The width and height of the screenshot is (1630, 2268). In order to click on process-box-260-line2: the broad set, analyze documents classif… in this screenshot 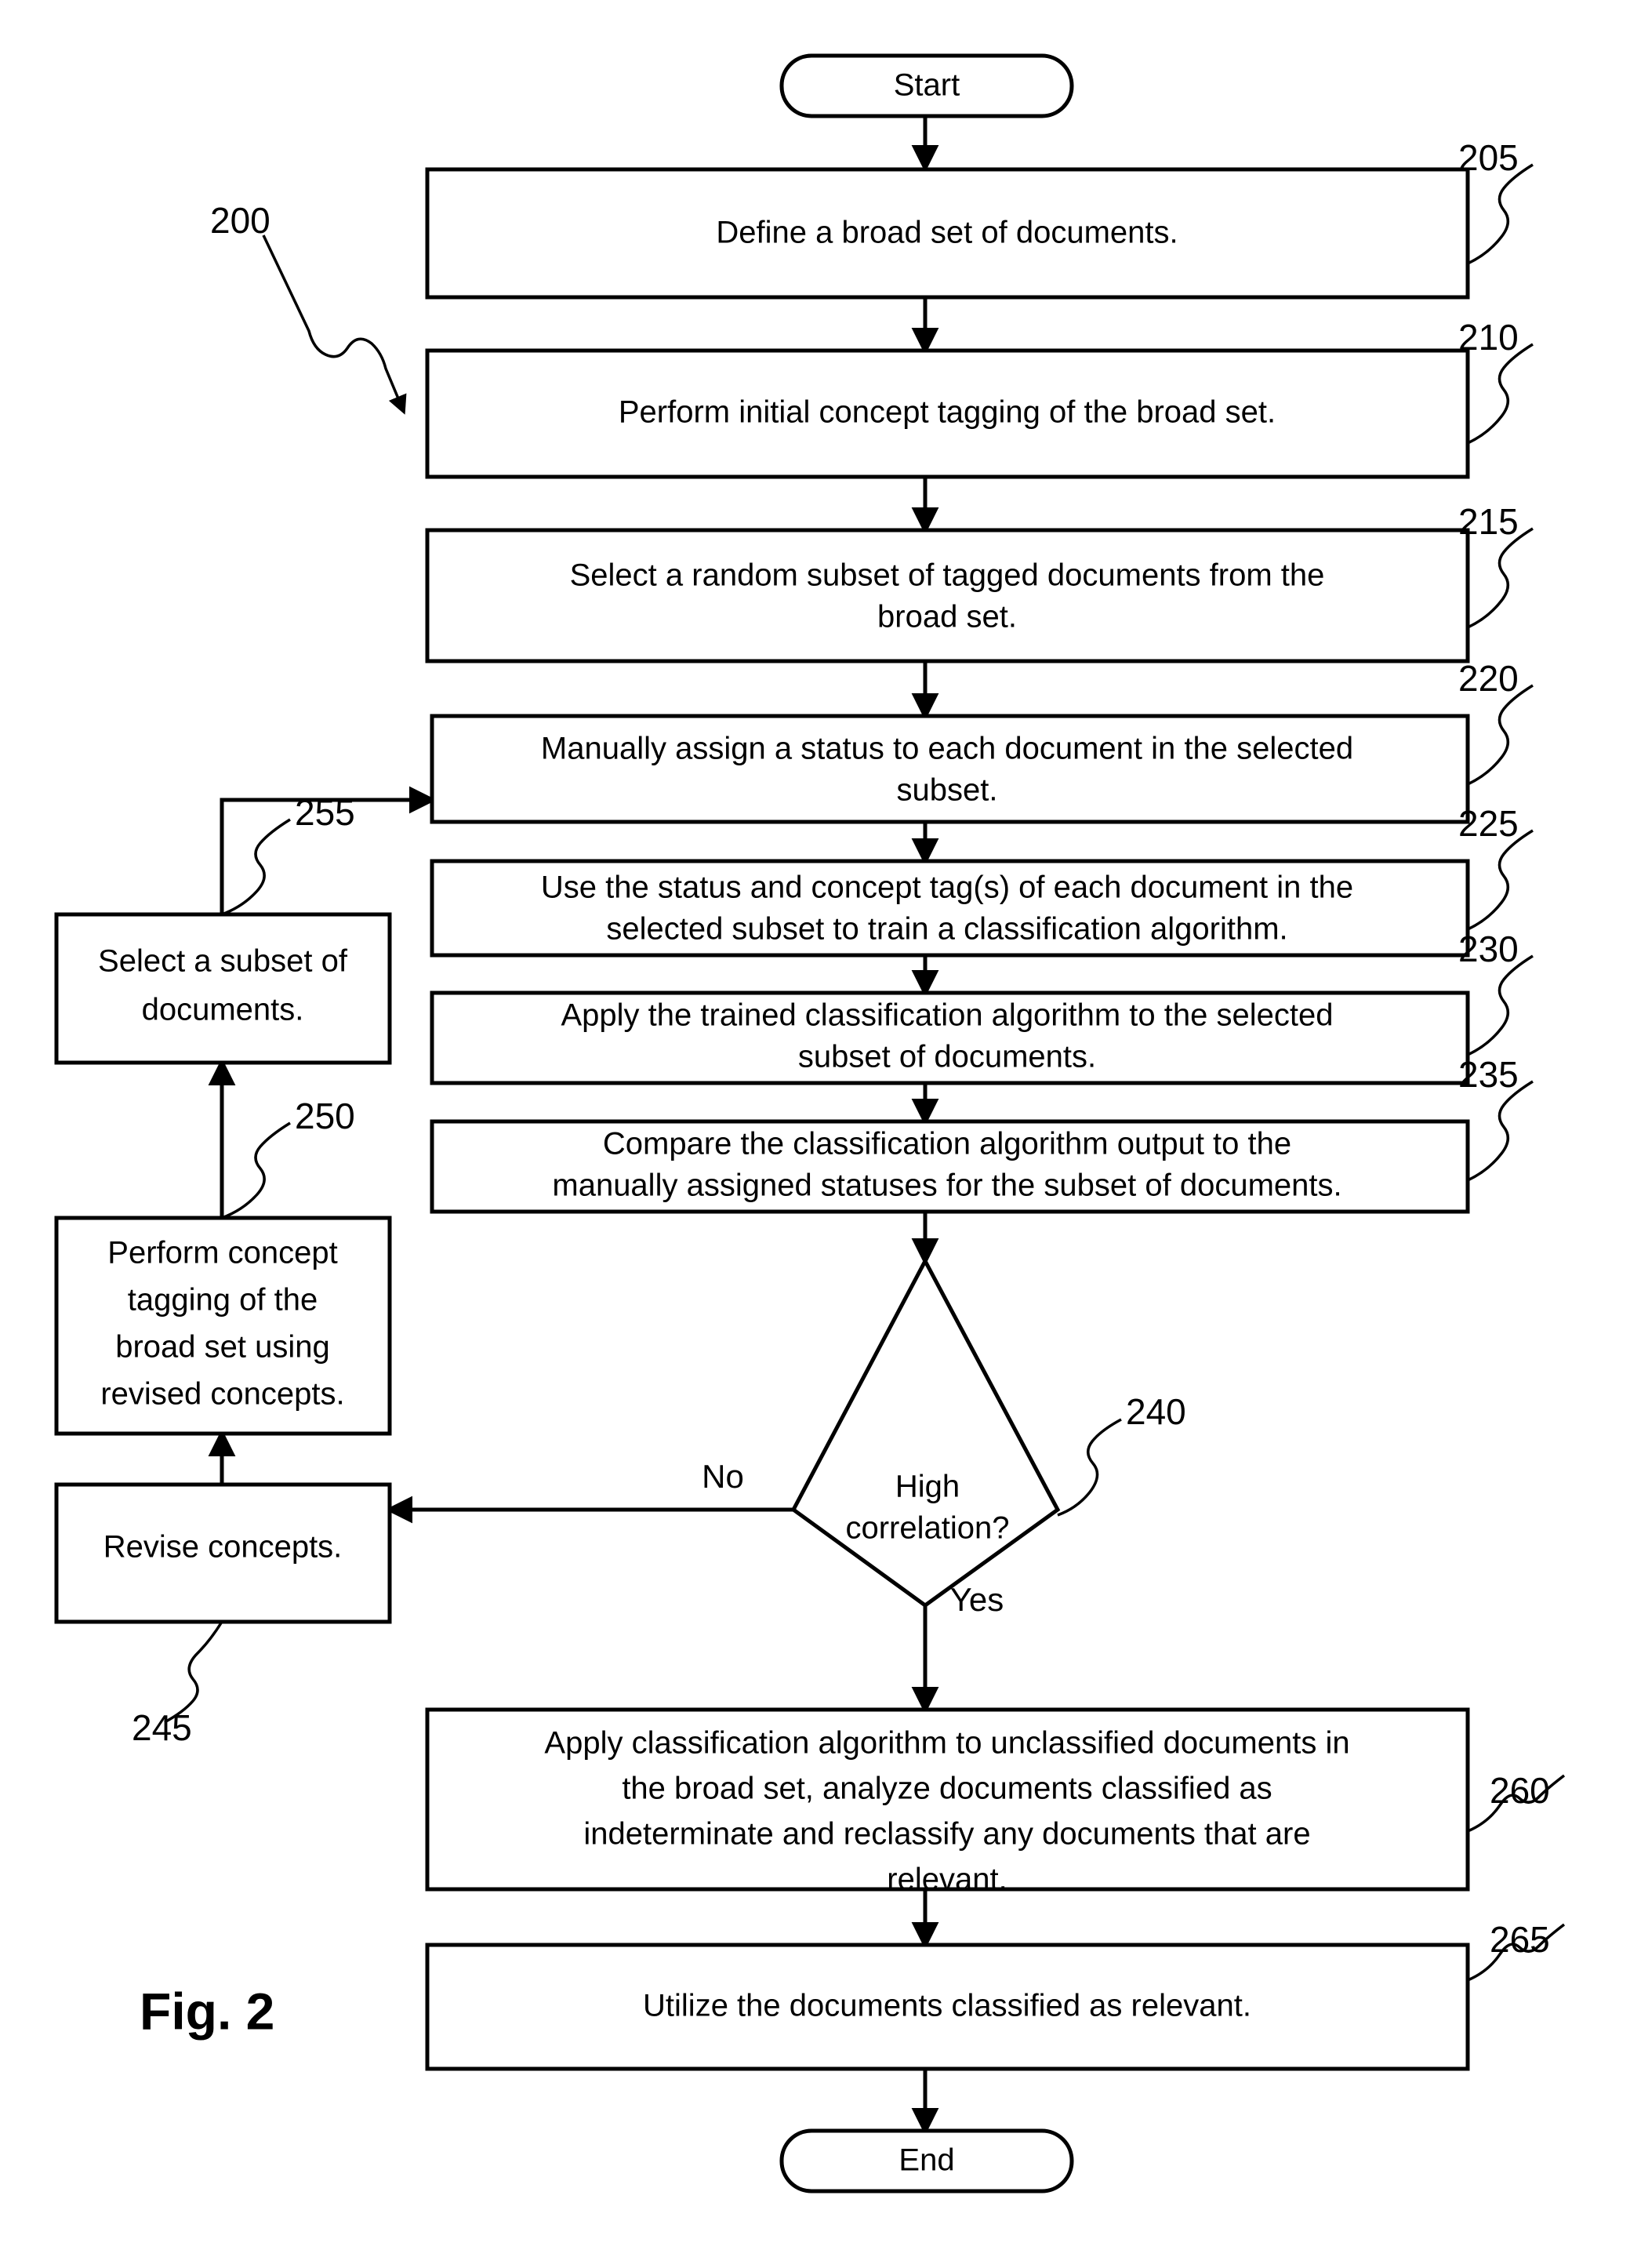, I will do `click(947, 1789)`.